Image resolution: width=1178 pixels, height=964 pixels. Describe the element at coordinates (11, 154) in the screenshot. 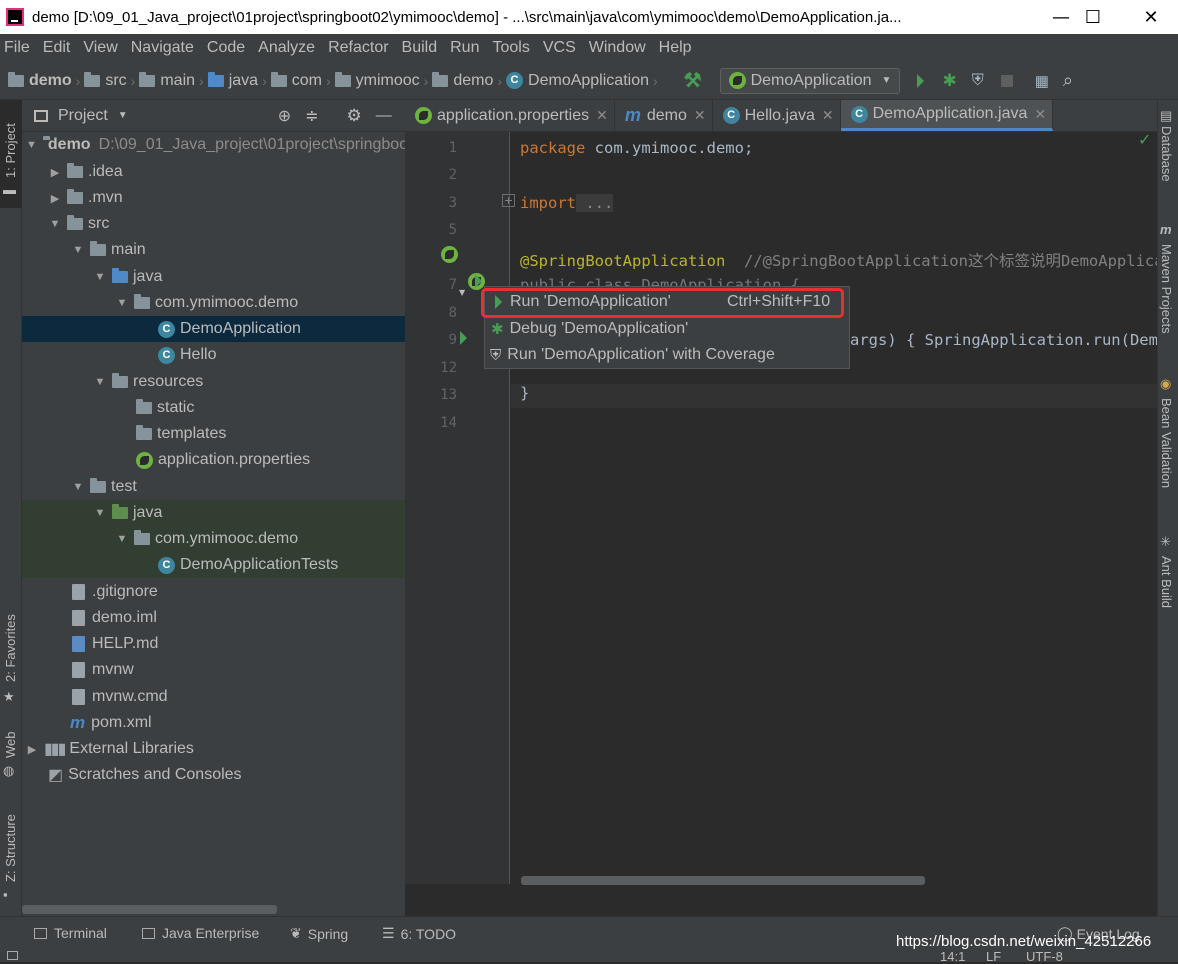

I see `tool-tab-project: 1: Project ▬` at that location.